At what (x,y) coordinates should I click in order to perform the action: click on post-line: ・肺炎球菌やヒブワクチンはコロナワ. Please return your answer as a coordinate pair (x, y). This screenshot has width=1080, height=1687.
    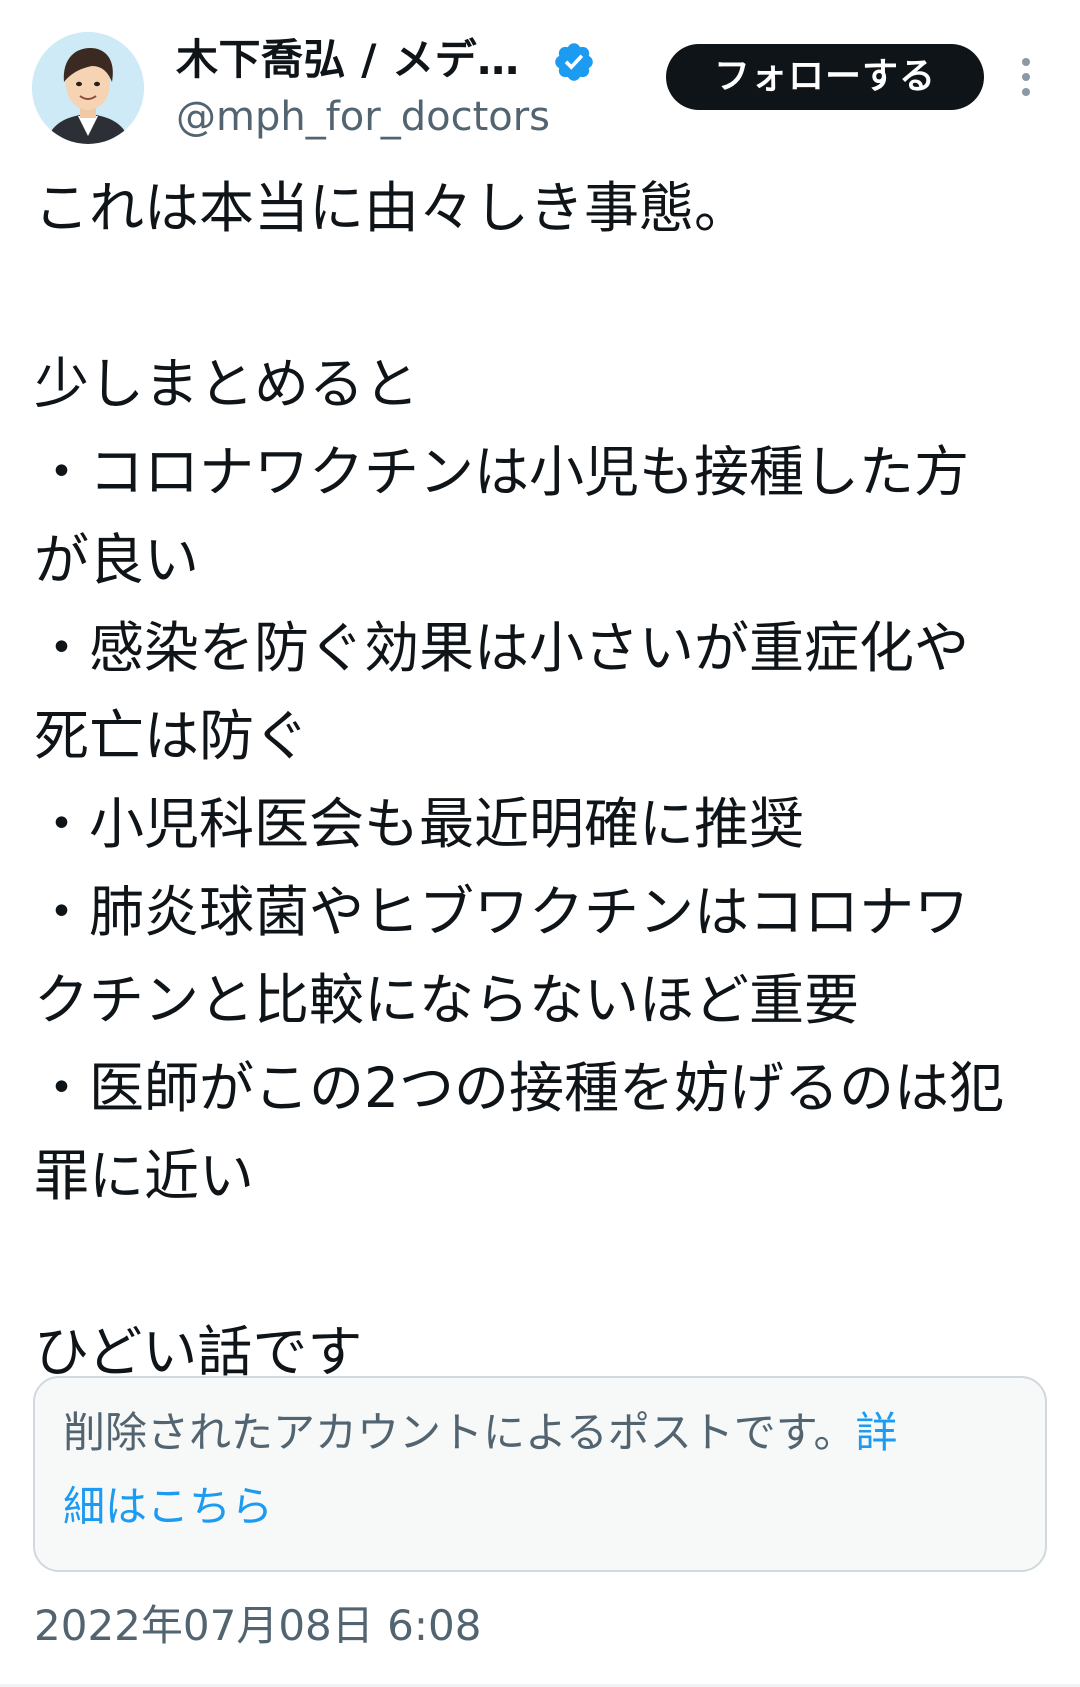
    Looking at the image, I should click on (502, 912).